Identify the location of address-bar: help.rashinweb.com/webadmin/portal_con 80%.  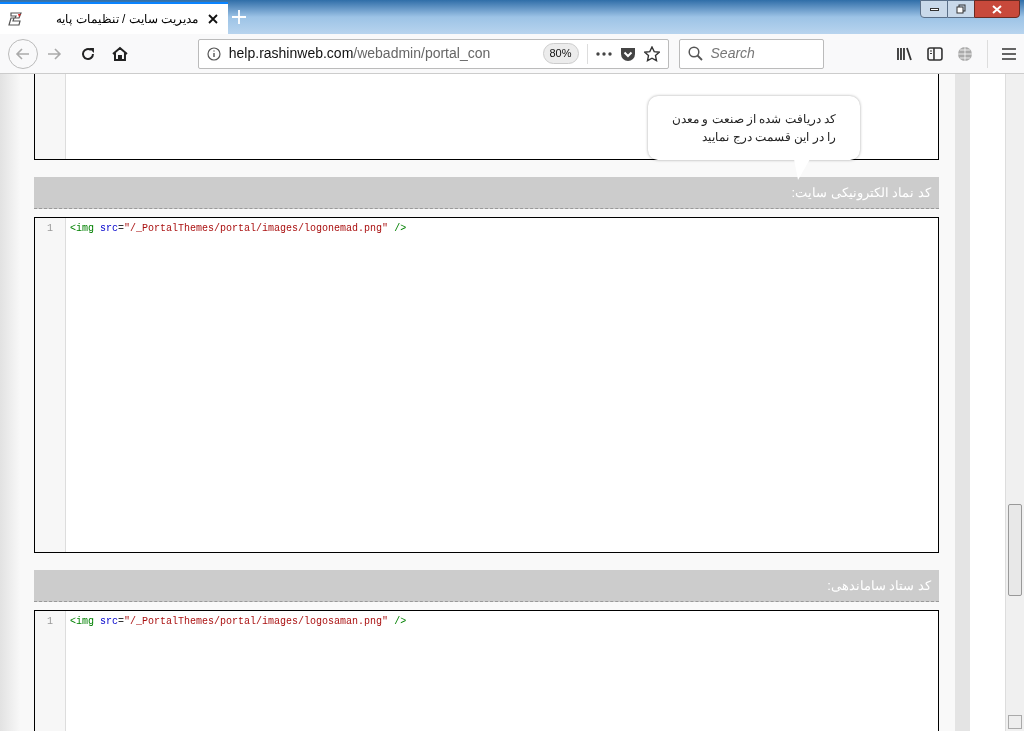
(433, 53).